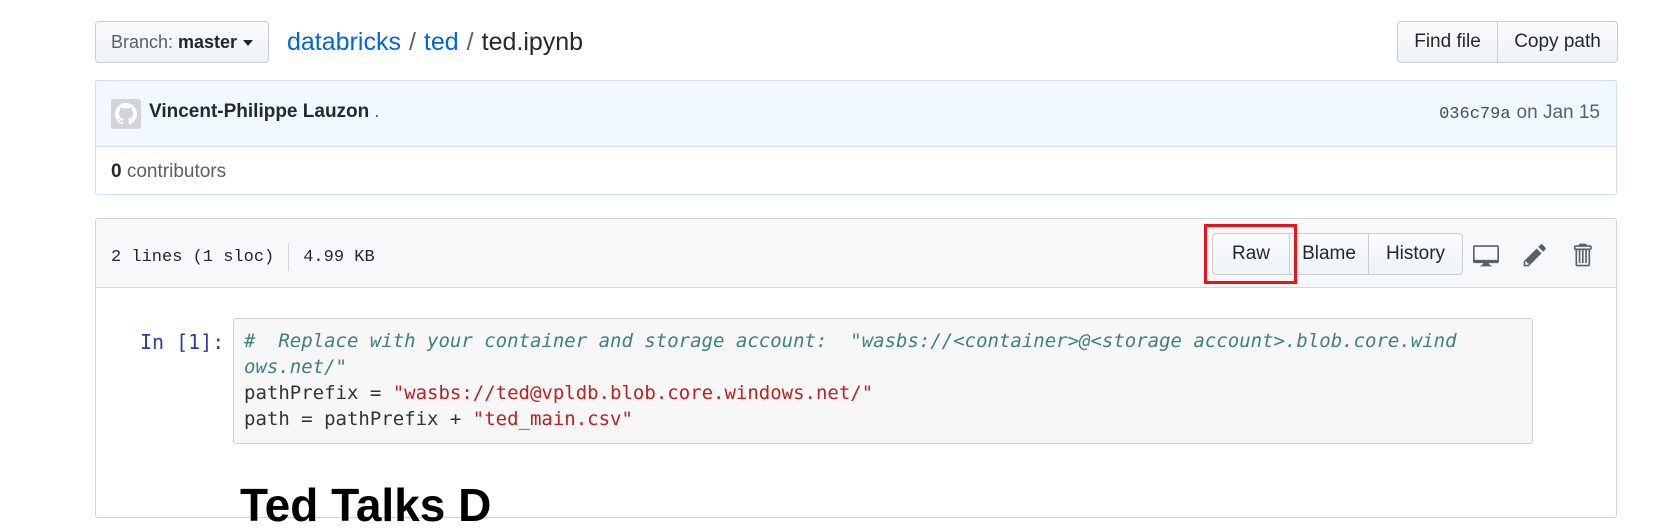 The image size is (1679, 532). What do you see at coordinates (318, 393) in the screenshot?
I see `code-line-3: pathPrefix =` at bounding box center [318, 393].